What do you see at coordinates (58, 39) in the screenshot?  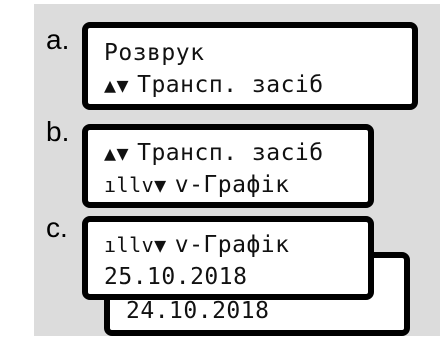 I see `step-marker-a: a.` at bounding box center [58, 39].